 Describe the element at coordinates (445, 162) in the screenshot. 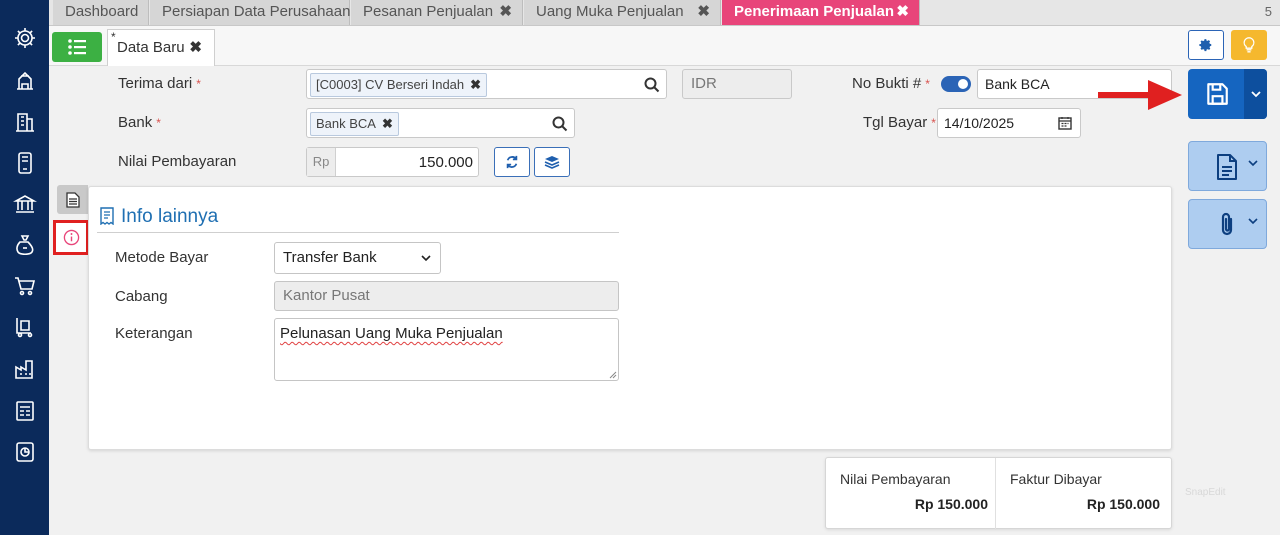

I see `nilai-pembayaran-value: 150.000` at that location.